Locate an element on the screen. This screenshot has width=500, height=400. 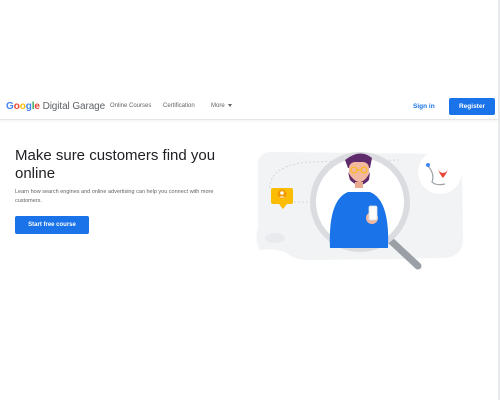
google-digital-garage-logo: Google Digital Garage is located at coordinates (55, 106).